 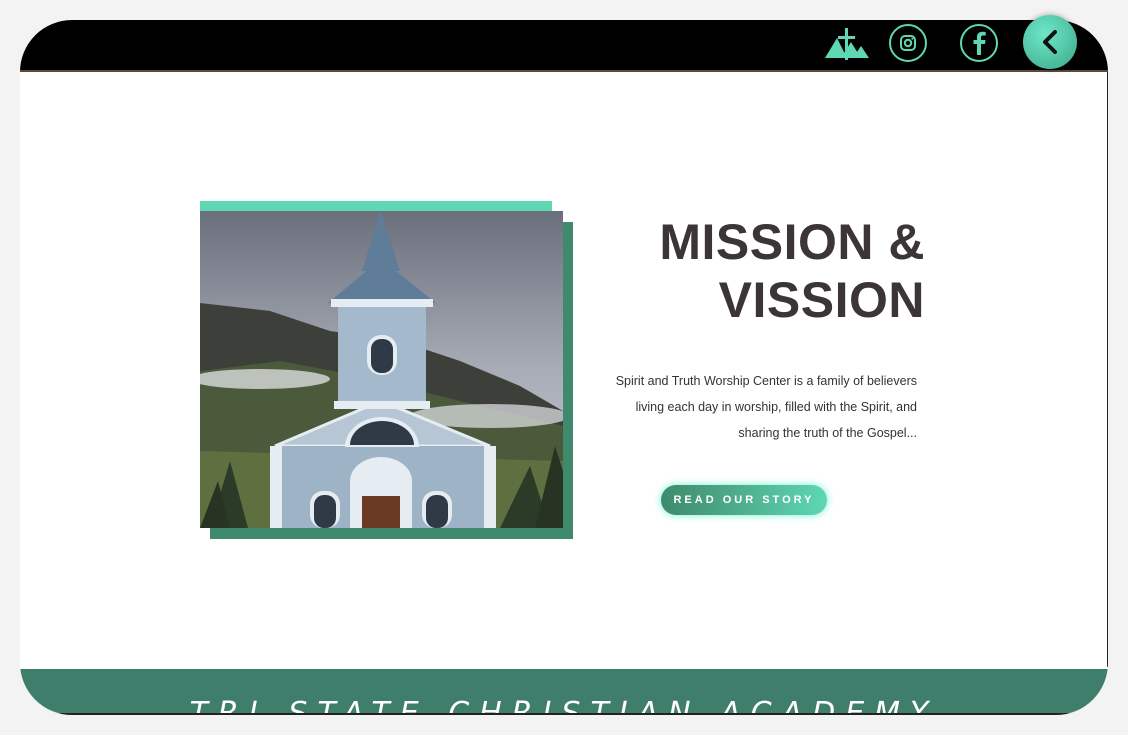 I want to click on read-our-story-button: READ OUR STORY, so click(x=744, y=500).